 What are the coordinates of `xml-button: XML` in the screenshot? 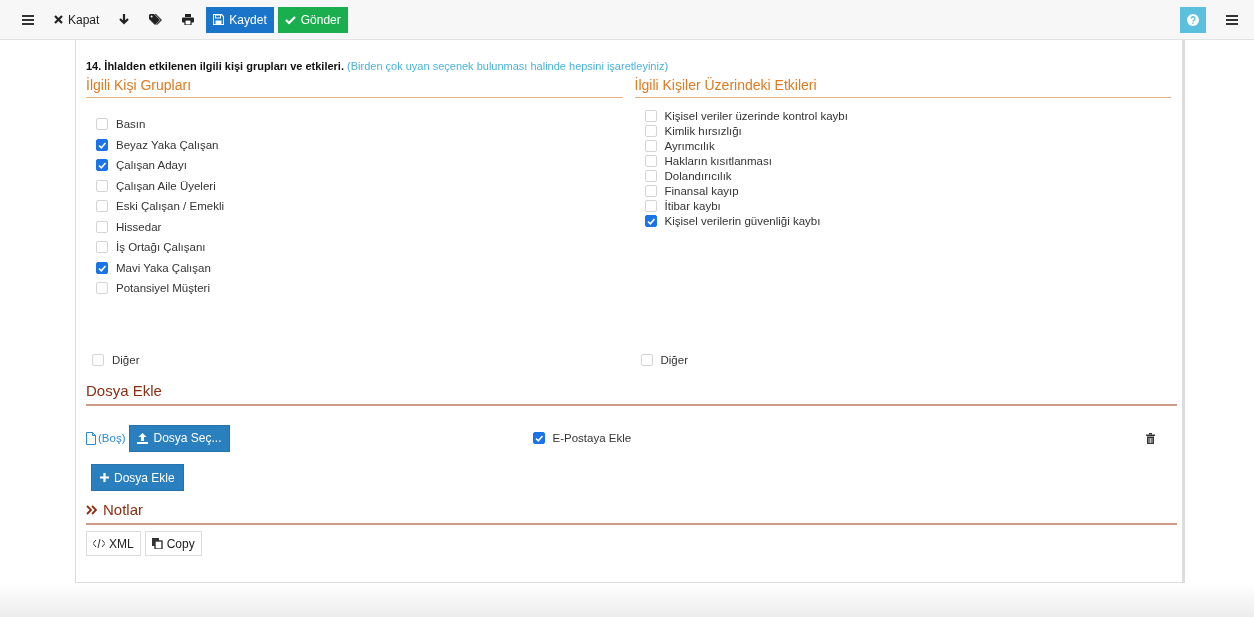 It's located at (113, 543).